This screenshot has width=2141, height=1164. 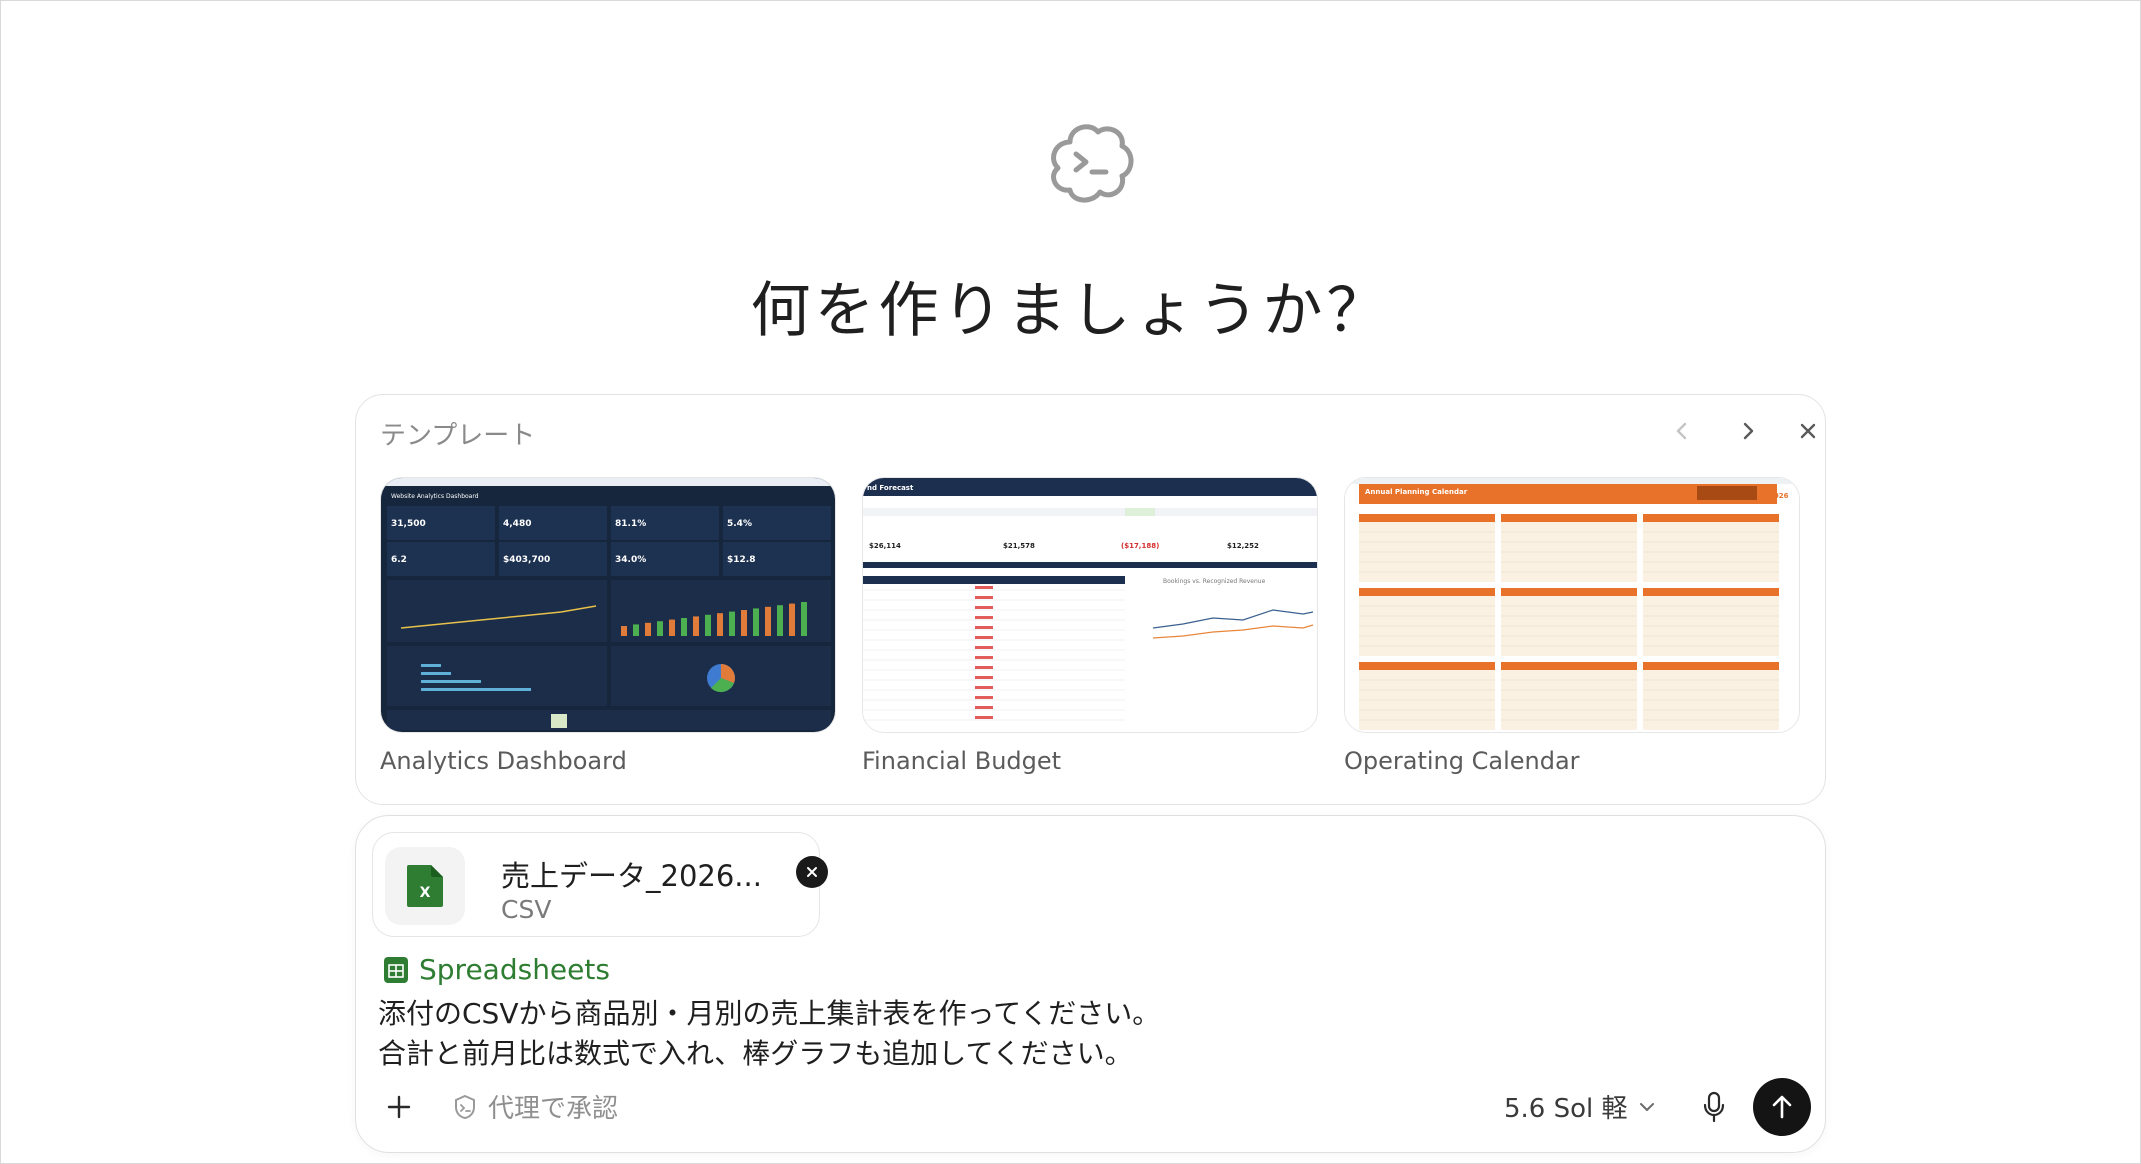 I want to click on codex-cloud-logo-icon, so click(x=1090, y=162).